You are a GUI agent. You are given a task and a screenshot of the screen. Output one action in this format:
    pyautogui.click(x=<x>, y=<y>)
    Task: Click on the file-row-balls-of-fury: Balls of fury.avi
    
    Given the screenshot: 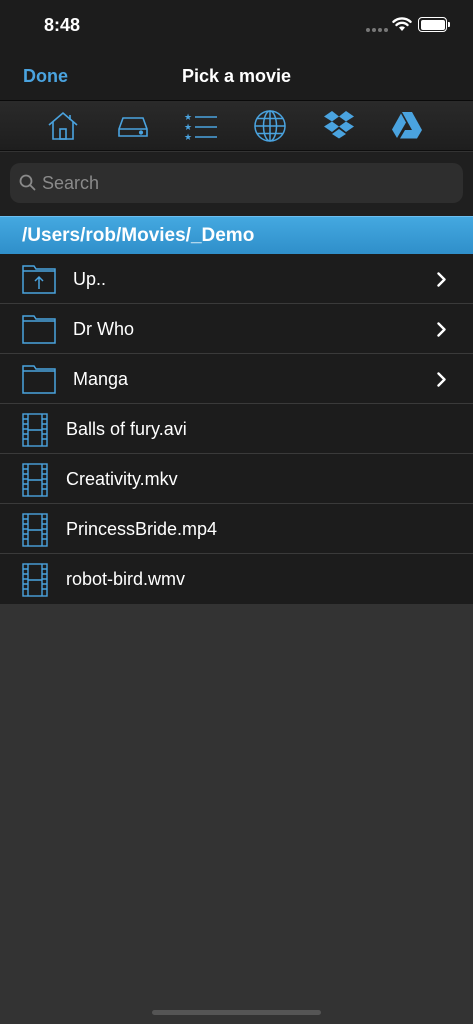 What is the action you would take?
    pyautogui.click(x=236, y=429)
    